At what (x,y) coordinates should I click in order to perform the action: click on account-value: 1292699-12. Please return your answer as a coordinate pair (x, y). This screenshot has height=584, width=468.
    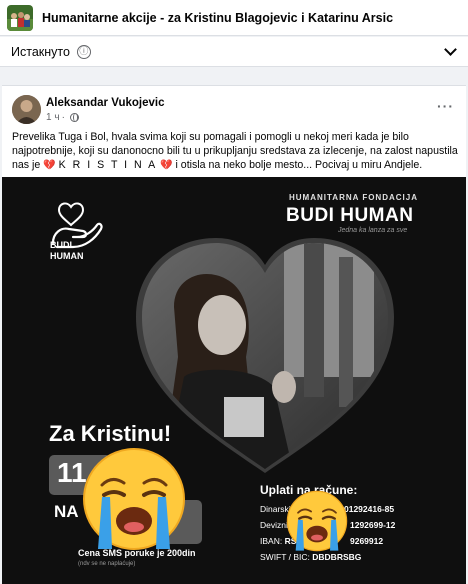
    Looking at the image, I should click on (373, 525).